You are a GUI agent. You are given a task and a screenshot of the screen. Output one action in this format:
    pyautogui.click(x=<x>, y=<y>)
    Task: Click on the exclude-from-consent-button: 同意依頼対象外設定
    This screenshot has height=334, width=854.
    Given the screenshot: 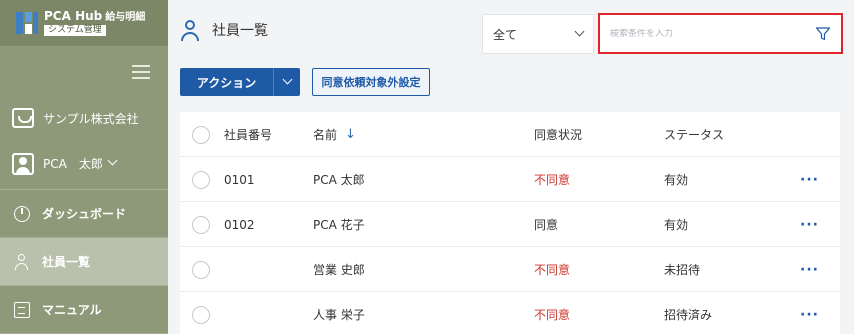 What is the action you would take?
    pyautogui.click(x=371, y=82)
    